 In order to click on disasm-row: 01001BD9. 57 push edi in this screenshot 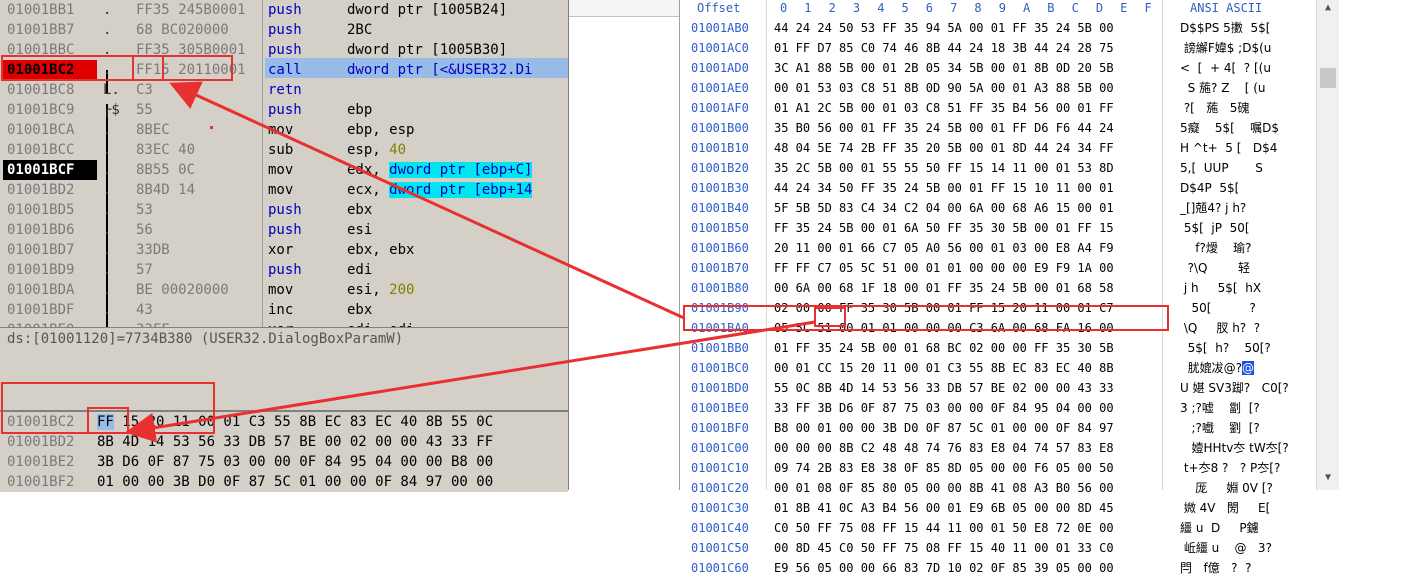, I will do `click(284, 270)`.